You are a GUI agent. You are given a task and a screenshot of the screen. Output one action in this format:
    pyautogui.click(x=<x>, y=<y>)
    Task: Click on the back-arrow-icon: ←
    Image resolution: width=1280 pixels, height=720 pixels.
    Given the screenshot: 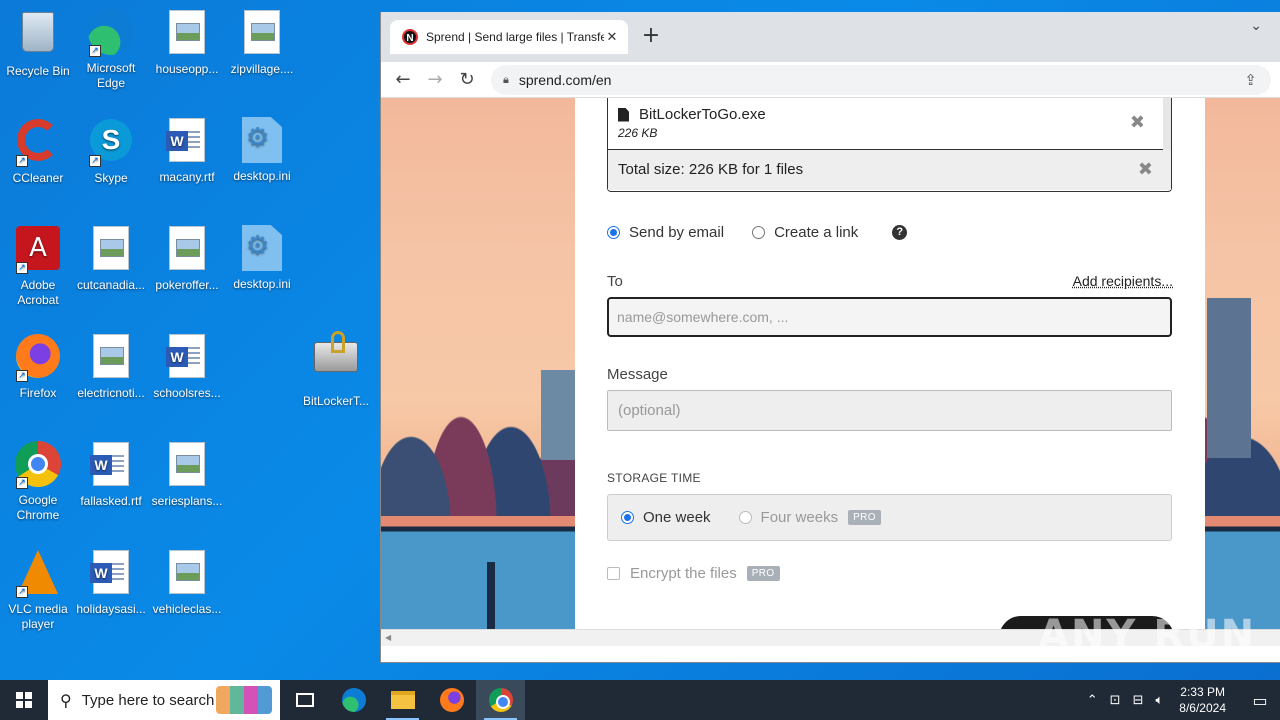 What is the action you would take?
    pyautogui.click(x=403, y=79)
    